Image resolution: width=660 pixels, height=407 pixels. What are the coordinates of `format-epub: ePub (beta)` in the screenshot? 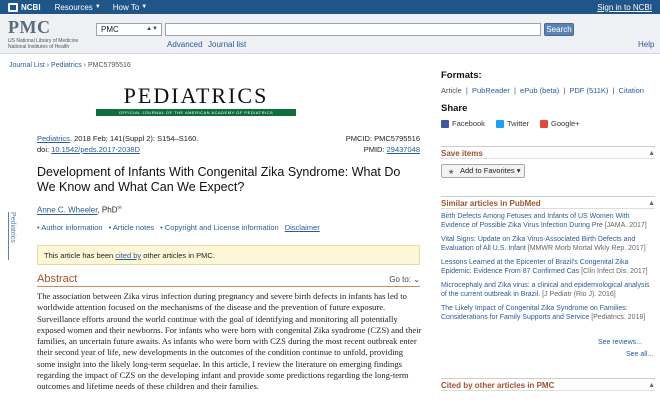 It's located at (539, 90).